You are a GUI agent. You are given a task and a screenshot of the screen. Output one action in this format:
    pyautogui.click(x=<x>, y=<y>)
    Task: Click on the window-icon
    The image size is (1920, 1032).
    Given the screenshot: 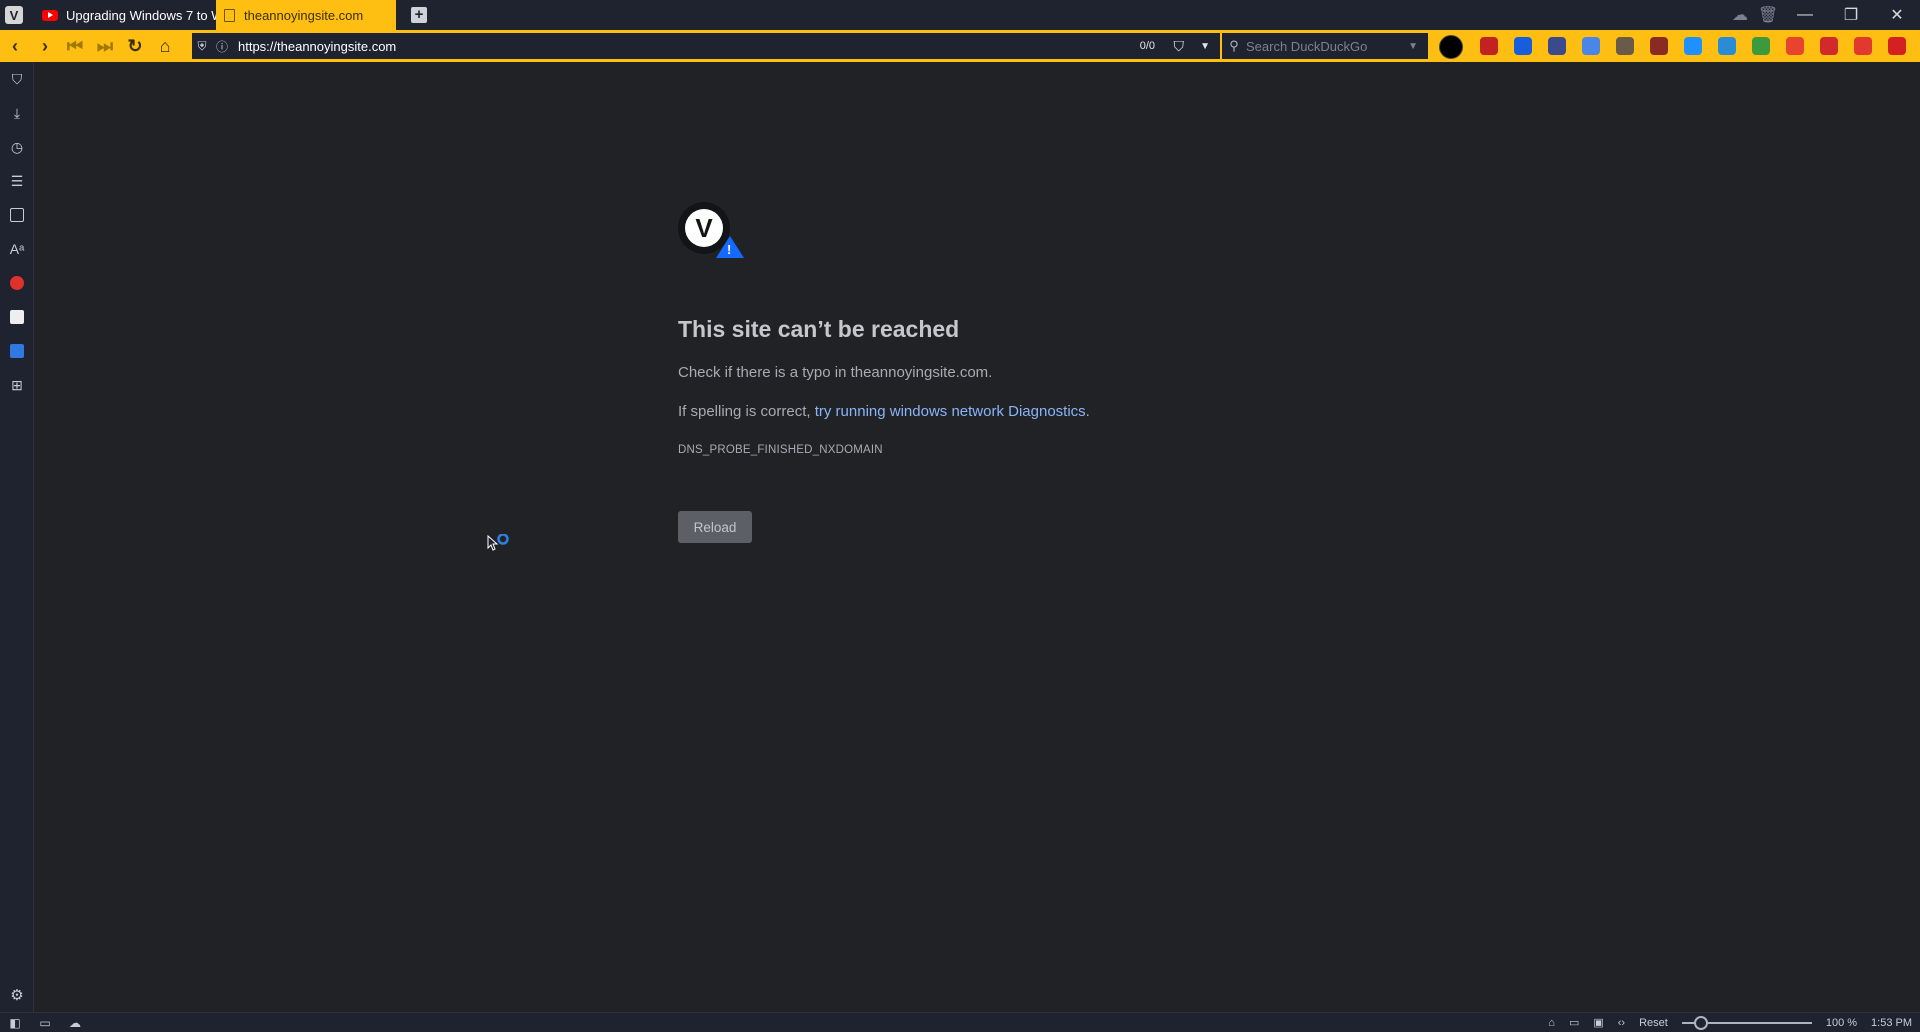 What is the action you would take?
    pyautogui.click(x=17, y=215)
    